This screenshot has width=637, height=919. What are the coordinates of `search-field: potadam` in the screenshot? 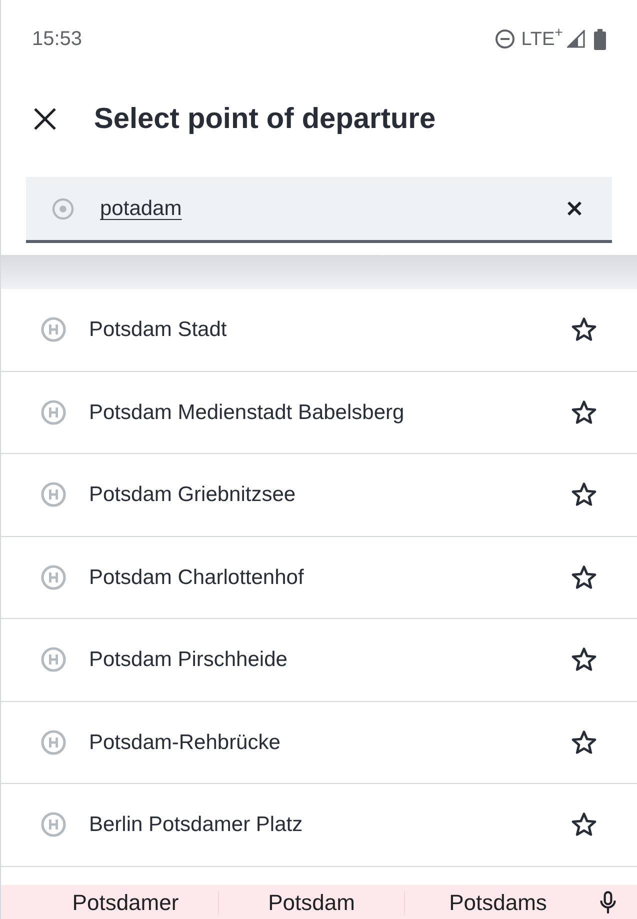 It's located at (319, 210).